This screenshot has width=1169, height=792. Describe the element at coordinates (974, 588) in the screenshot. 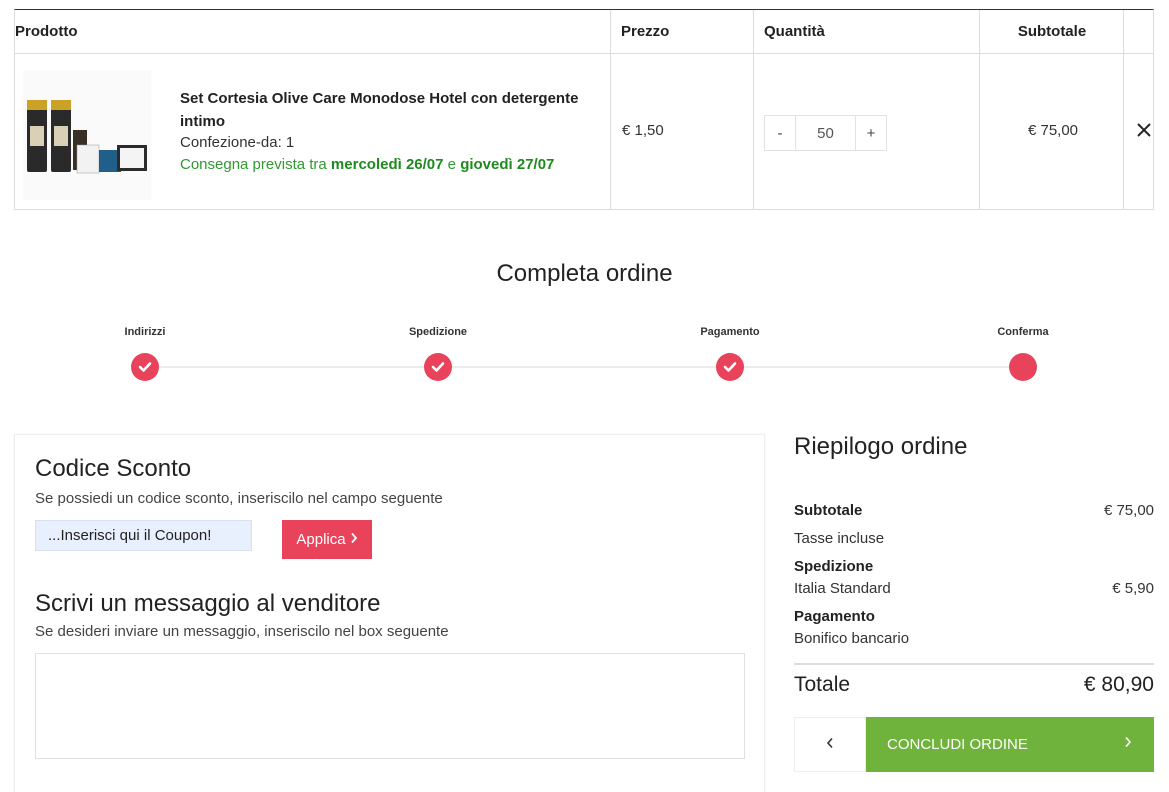

I see `summary-shipping-row: Italia Standard € 5,90` at that location.